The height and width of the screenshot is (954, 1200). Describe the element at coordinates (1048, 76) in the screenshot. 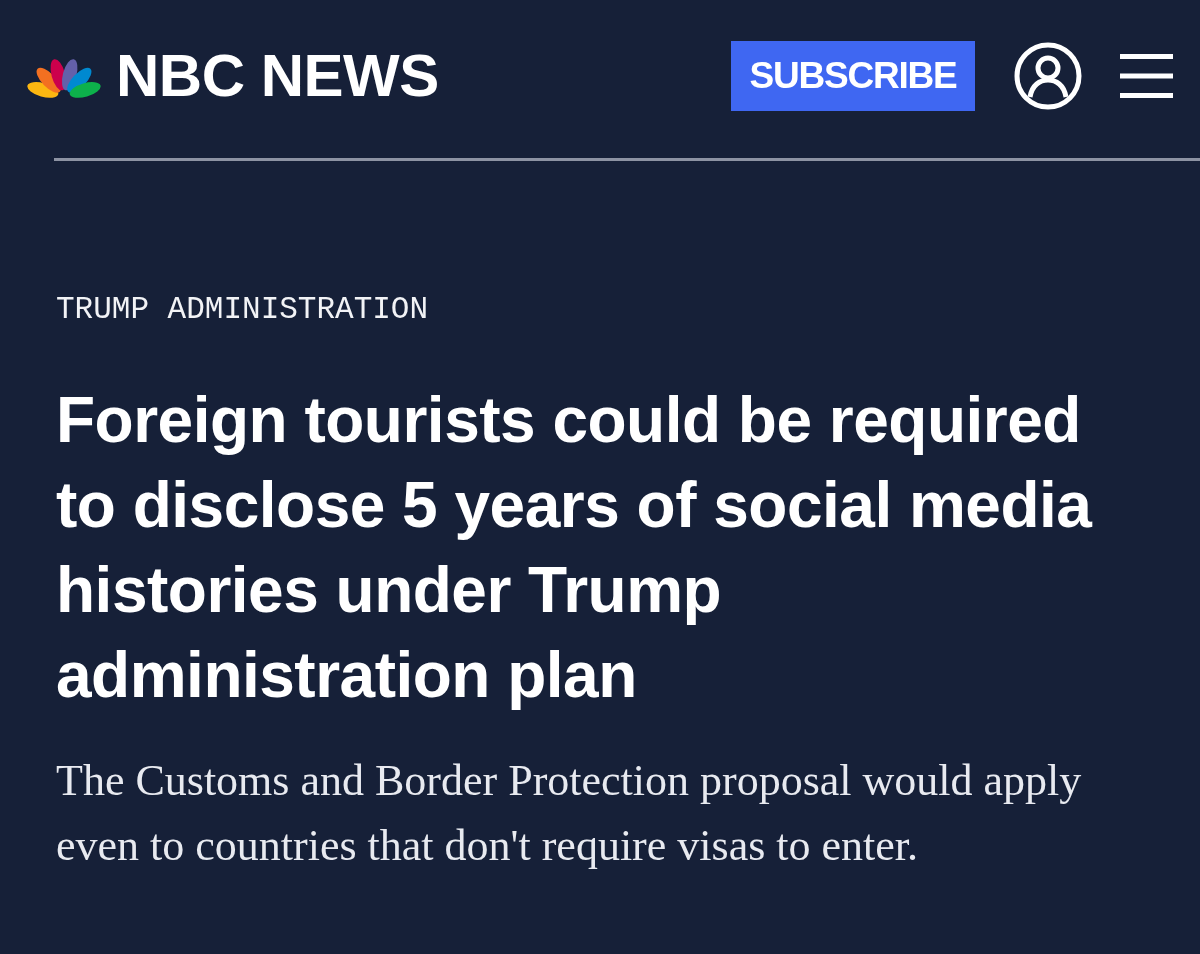

I see `account-icon` at that location.